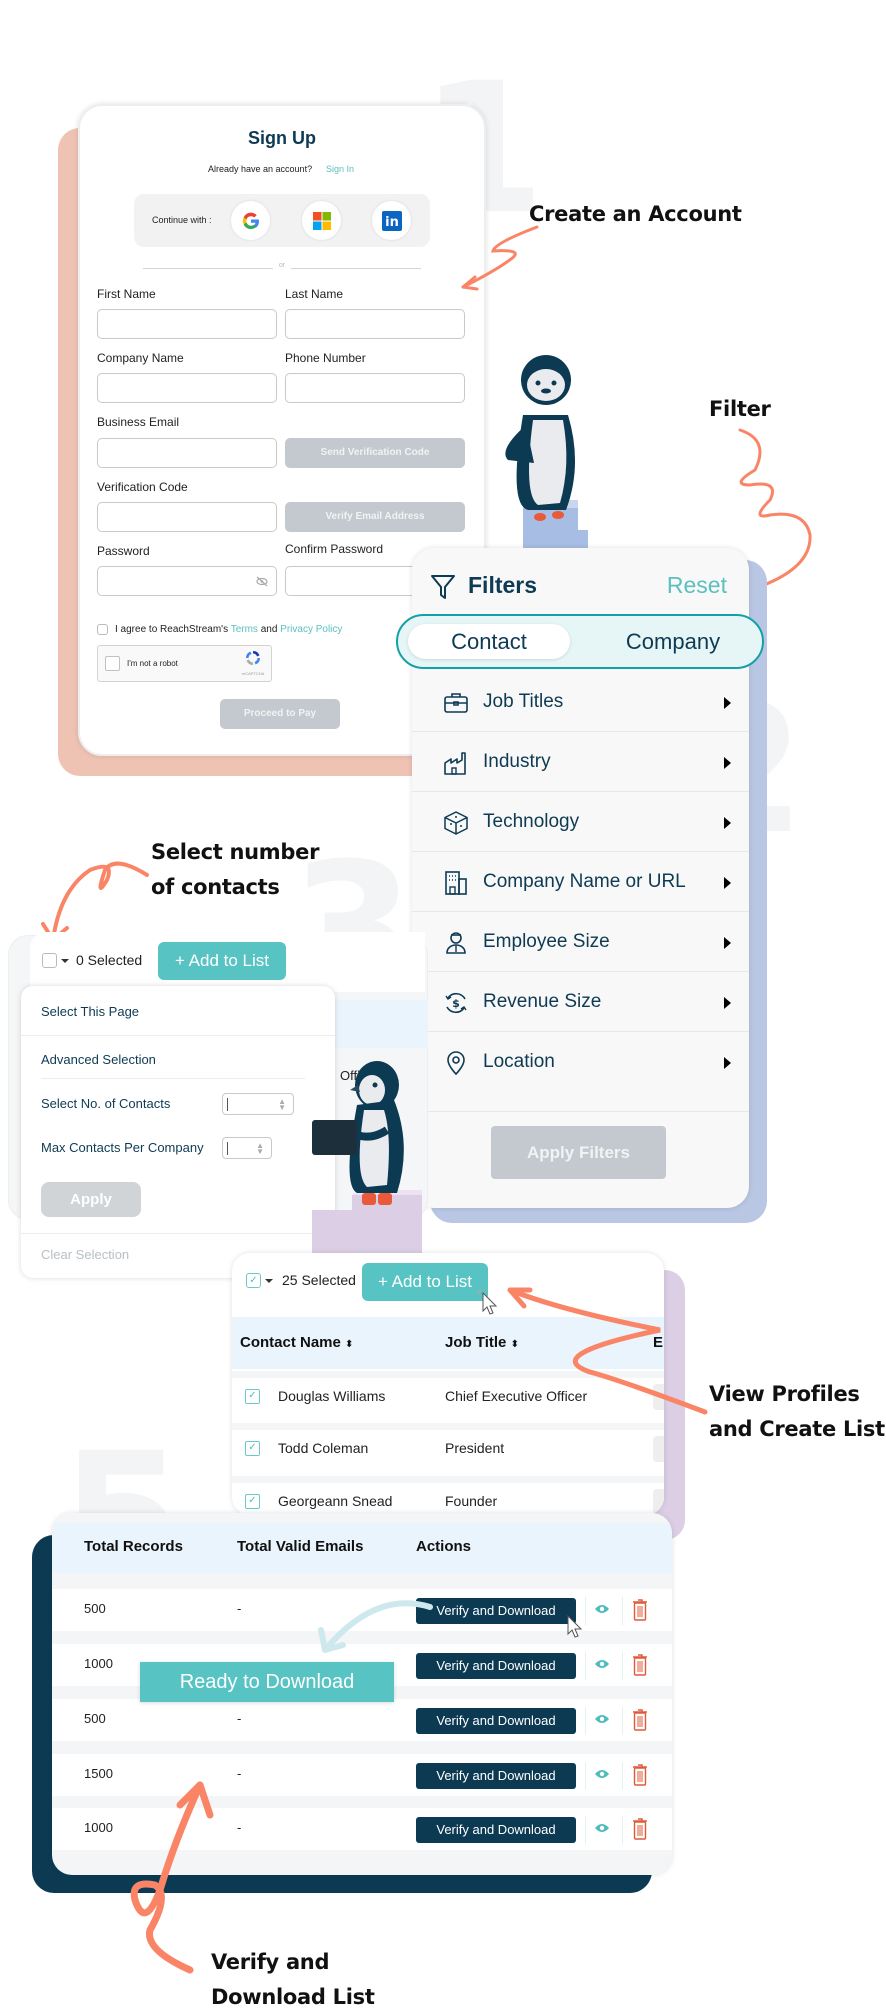 This screenshot has width=886, height=2013. Describe the element at coordinates (584, 881) in the screenshot. I see `filter-label: Company Name or URL` at that location.